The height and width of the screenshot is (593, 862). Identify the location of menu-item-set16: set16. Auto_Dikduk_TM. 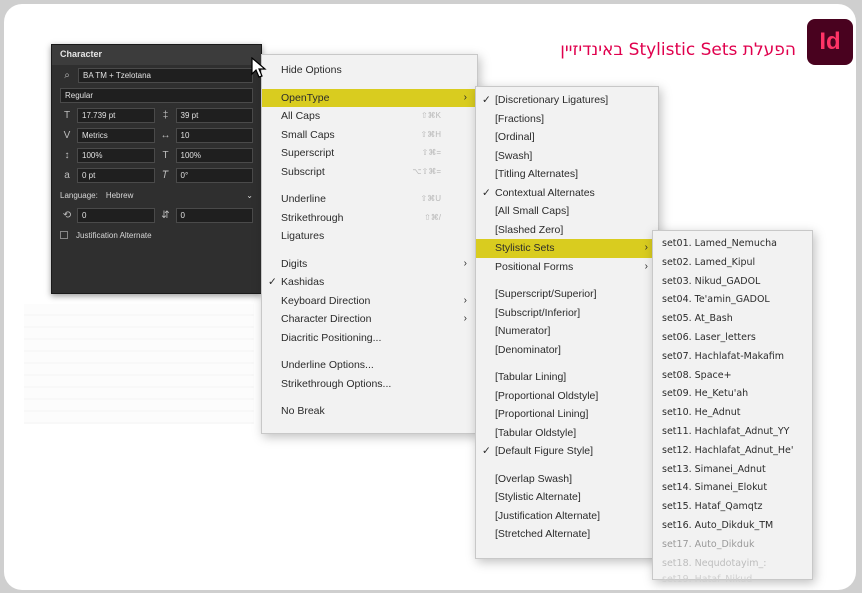
(732, 526).